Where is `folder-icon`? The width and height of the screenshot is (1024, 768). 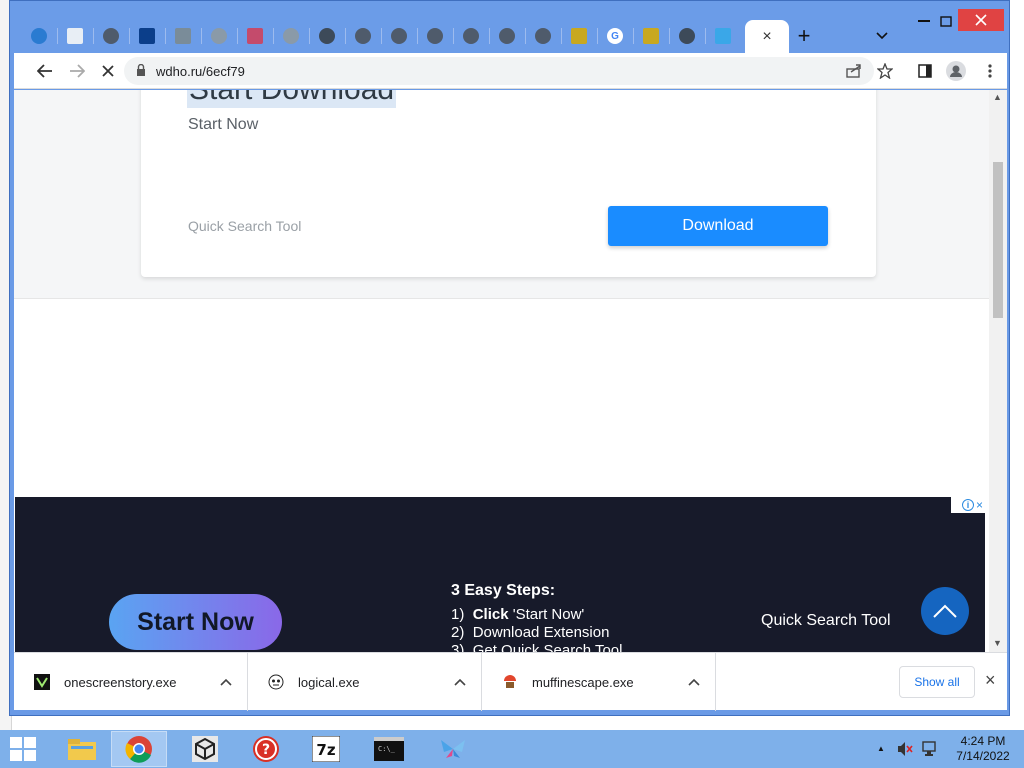 folder-icon is located at coordinates (82, 749).